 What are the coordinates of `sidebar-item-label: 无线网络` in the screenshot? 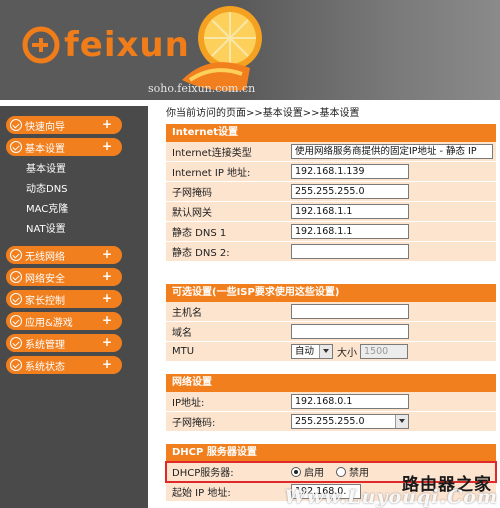 It's located at (45, 257).